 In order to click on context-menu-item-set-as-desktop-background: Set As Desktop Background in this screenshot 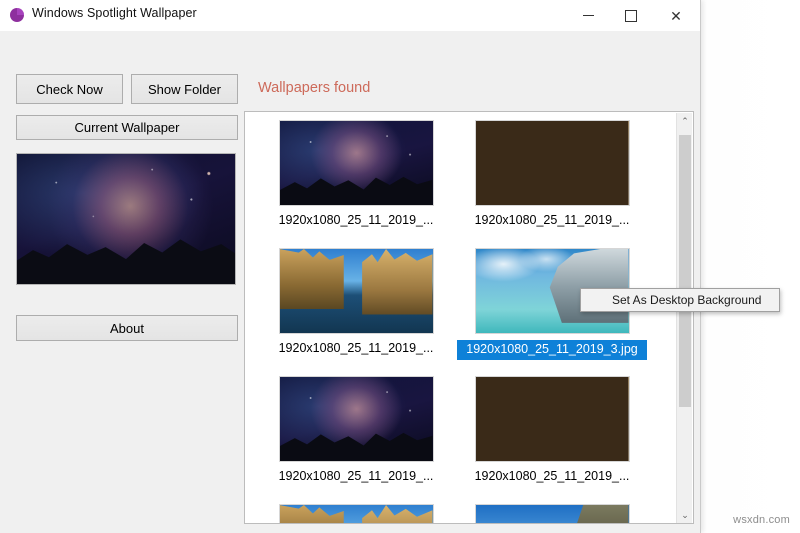, I will do `click(680, 300)`.